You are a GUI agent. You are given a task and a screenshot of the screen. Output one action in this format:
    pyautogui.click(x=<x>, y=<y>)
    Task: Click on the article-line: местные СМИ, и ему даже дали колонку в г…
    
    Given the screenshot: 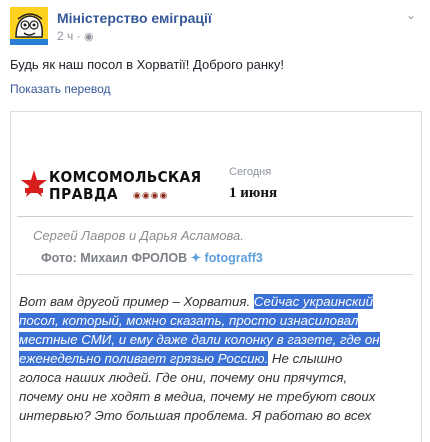 What is the action you would take?
    pyautogui.click(x=216, y=339)
    